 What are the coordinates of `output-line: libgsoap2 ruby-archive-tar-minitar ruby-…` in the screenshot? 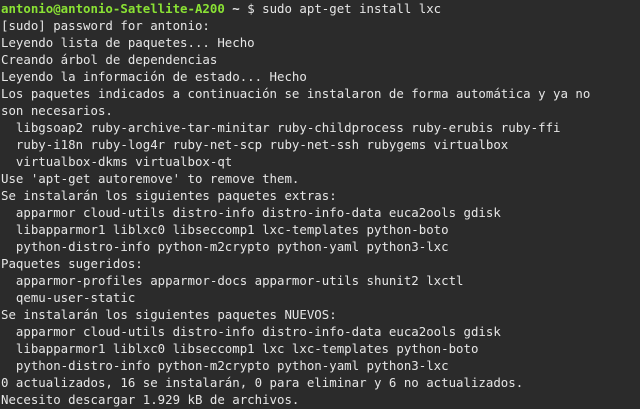 It's located at (281, 127).